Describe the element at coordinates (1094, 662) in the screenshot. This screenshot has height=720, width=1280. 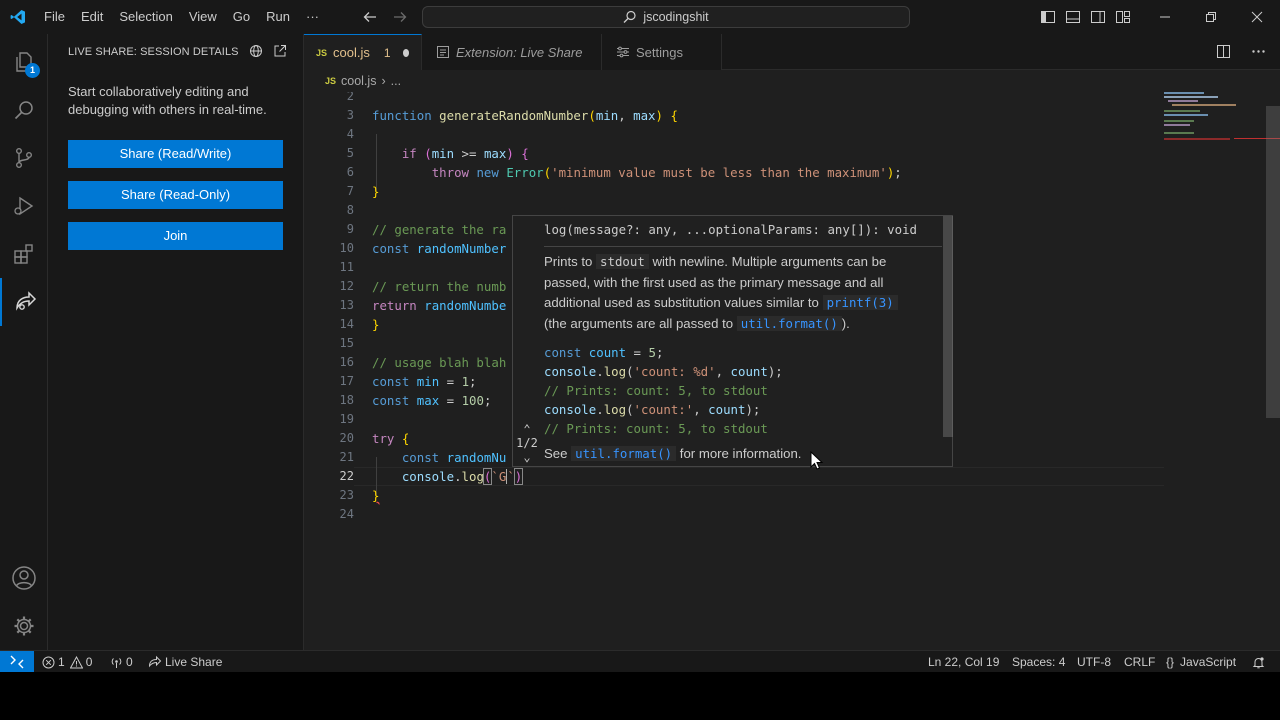
I see `encoding-status: UTF-8` at that location.